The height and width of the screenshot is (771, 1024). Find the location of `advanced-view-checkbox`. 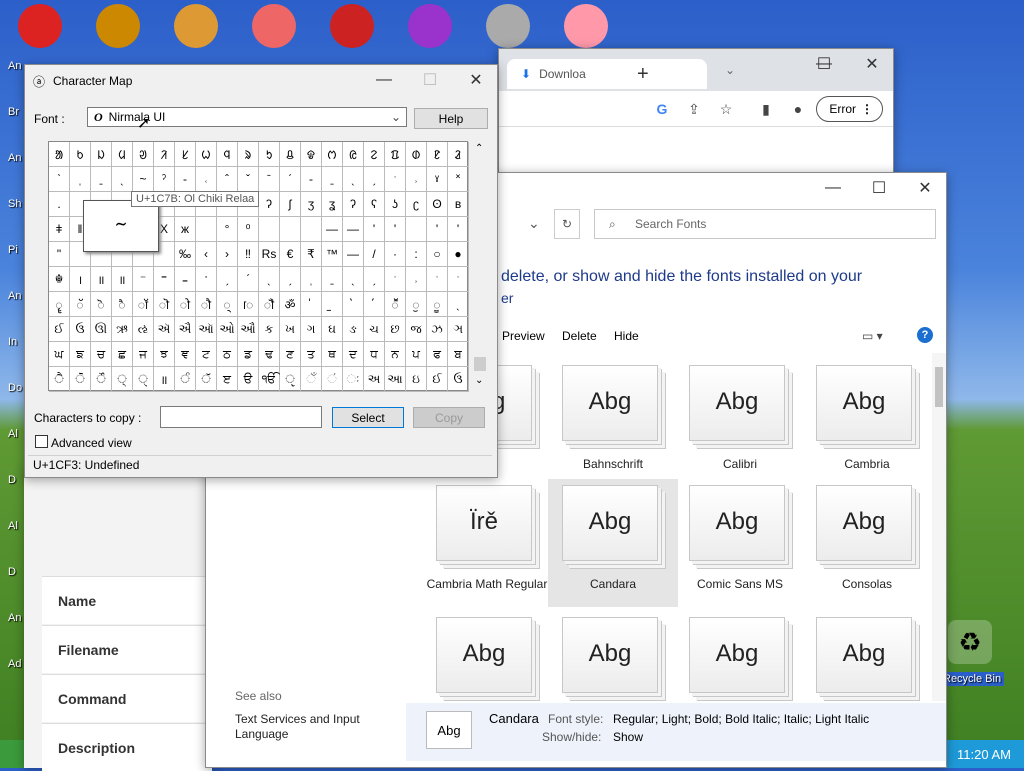

advanced-view-checkbox is located at coordinates (41, 441).